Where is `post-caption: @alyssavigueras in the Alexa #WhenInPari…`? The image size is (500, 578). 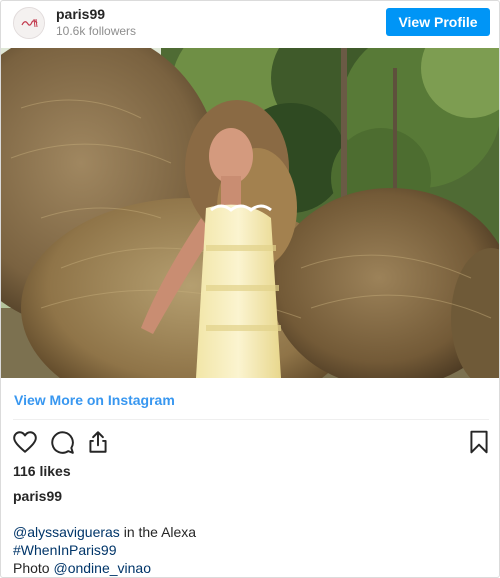 post-caption: @alyssavigueras in the Alexa #WhenInPari… is located at coordinates (104, 550).